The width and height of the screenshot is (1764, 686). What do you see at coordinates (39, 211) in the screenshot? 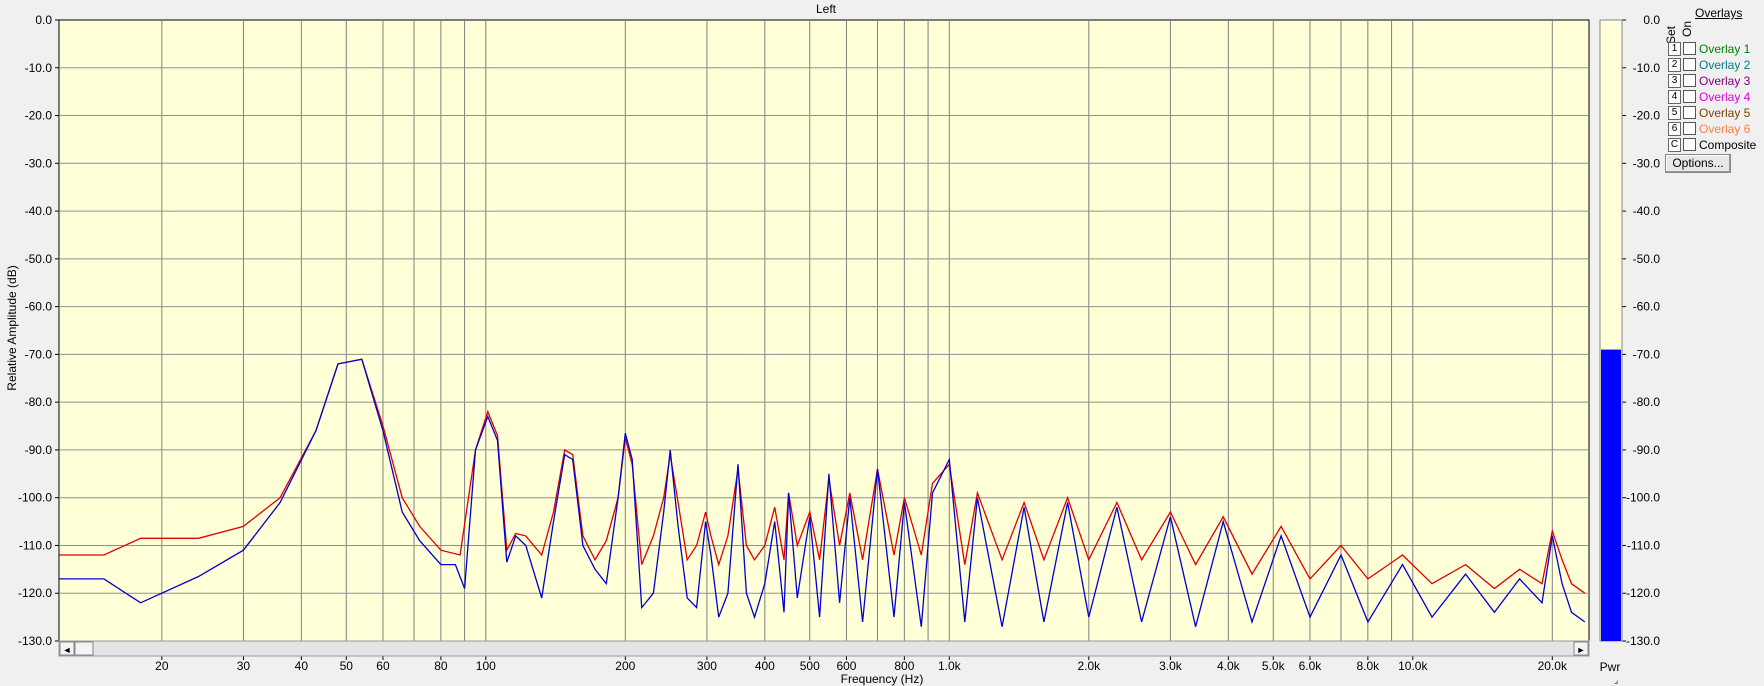
I see `y-tick-label: -40.0` at bounding box center [39, 211].